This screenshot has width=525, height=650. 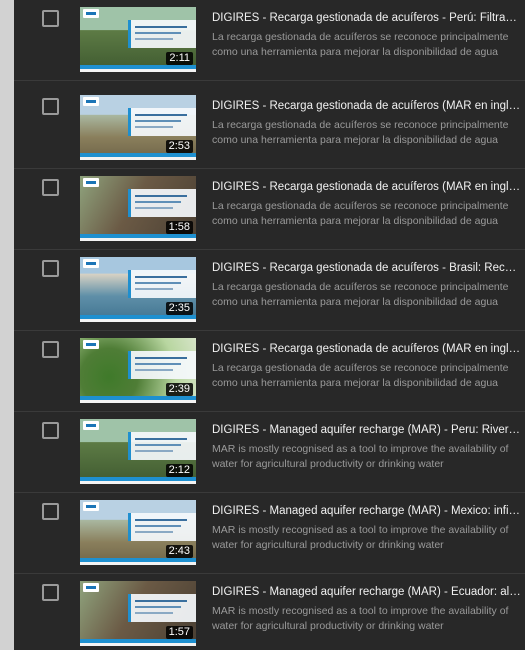 I want to click on video-duration: 2:39, so click(x=179, y=389).